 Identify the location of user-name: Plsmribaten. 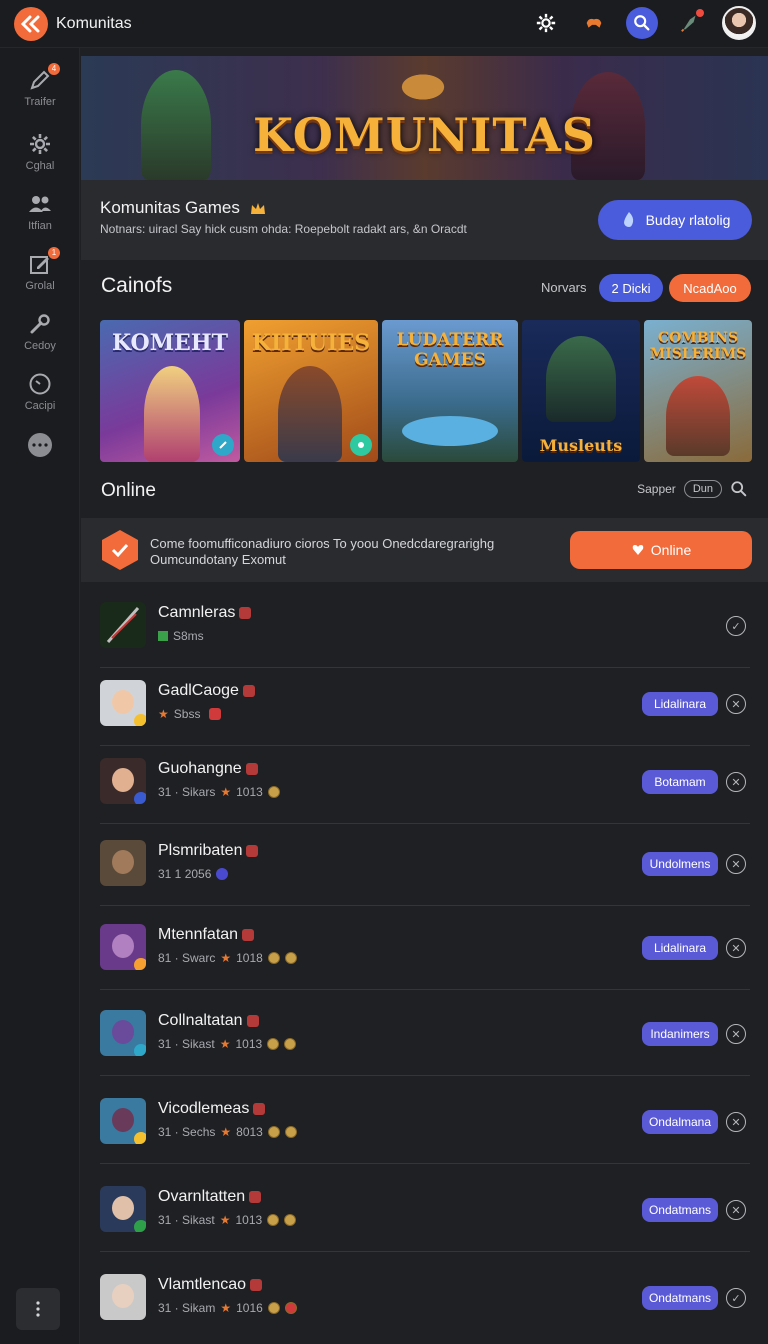
(208, 851).